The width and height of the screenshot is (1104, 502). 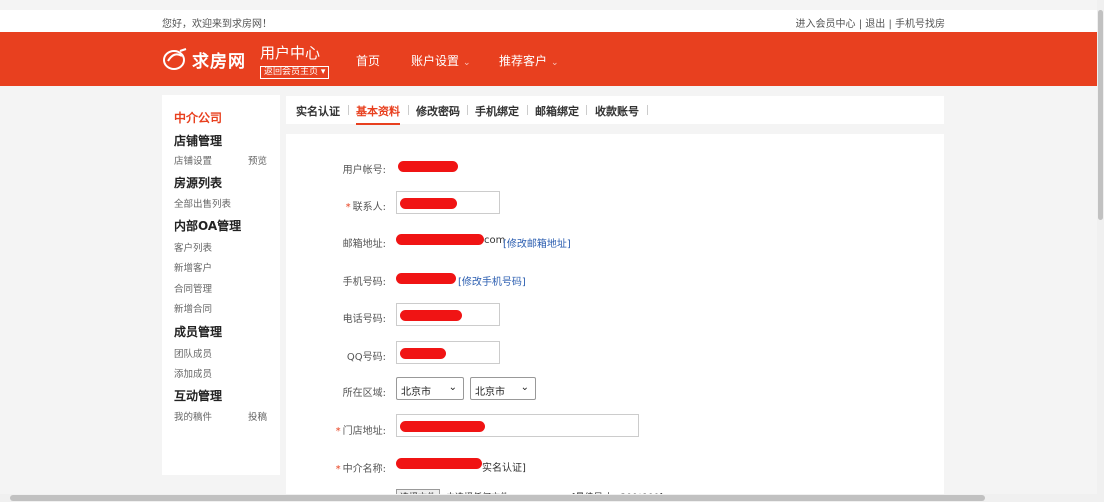 I want to click on logo-icon, so click(x=175, y=59).